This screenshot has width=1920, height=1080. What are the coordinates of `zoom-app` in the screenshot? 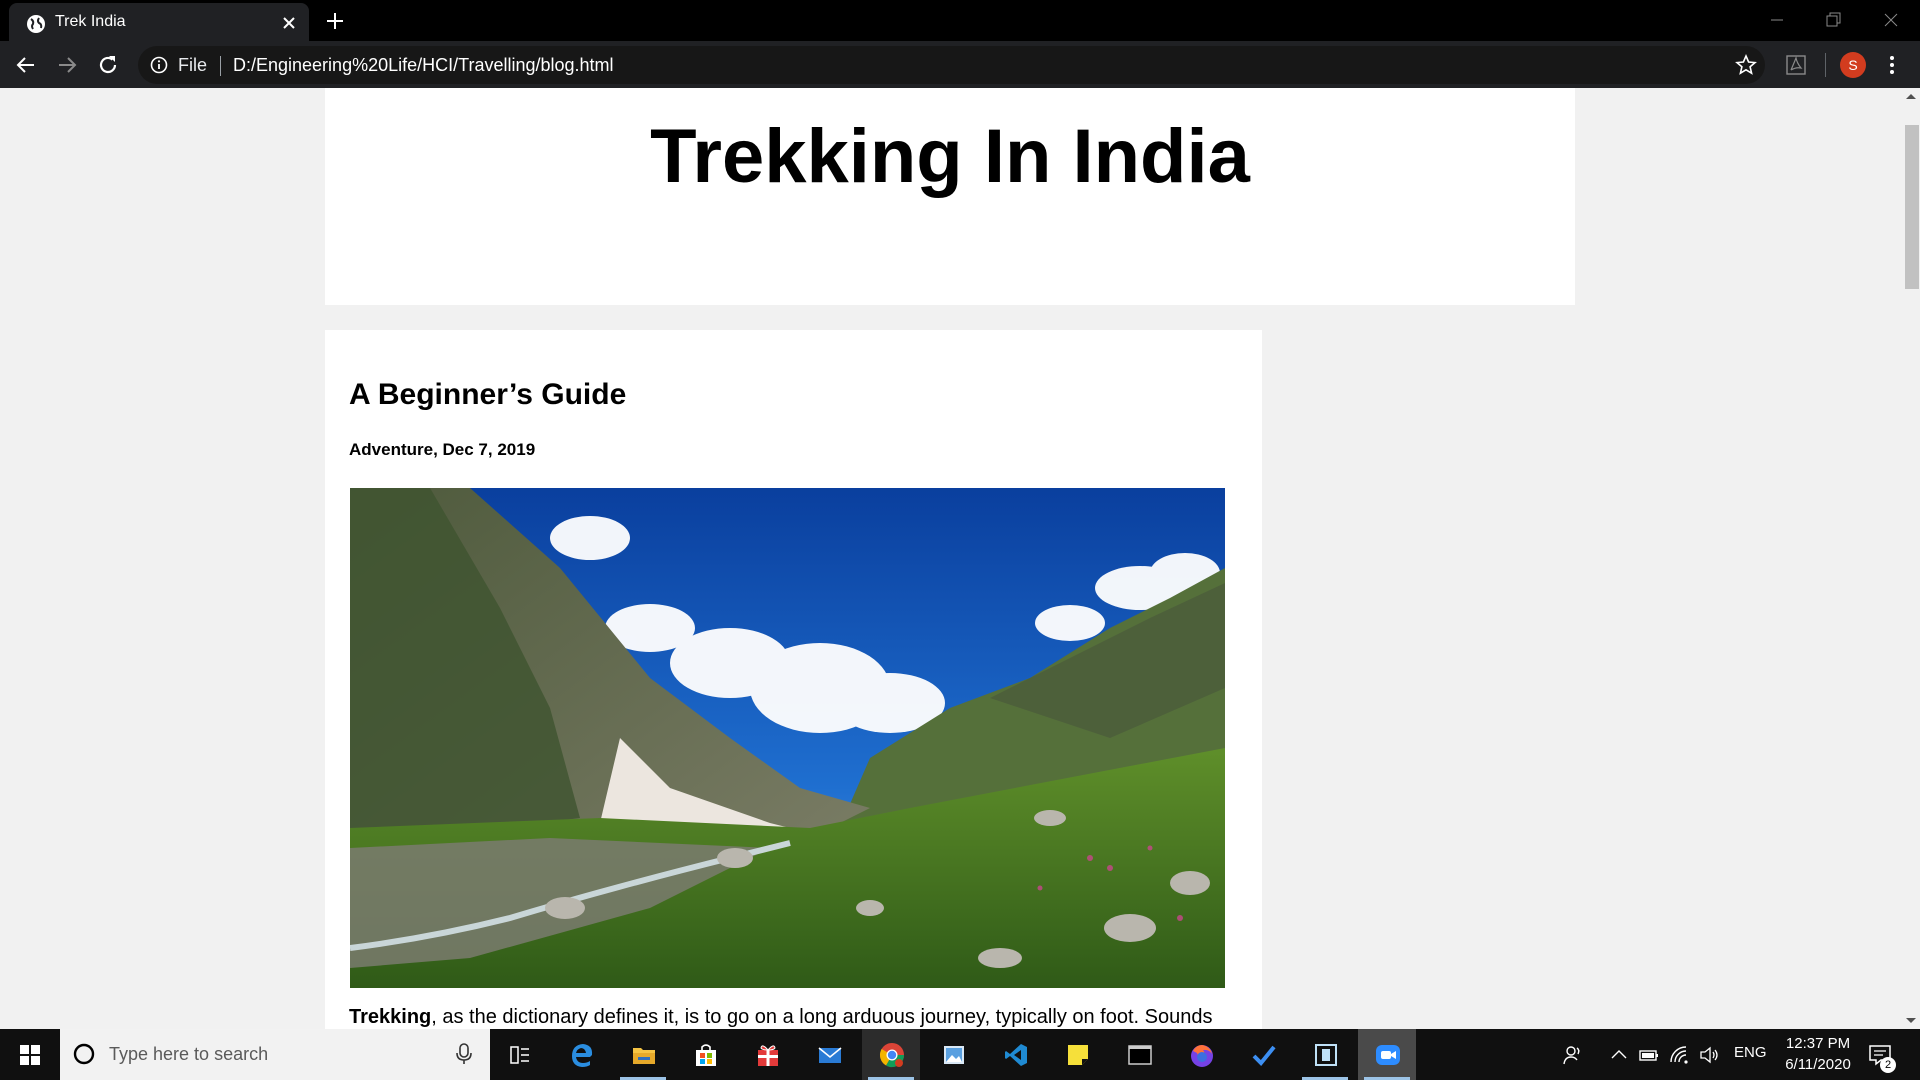 It's located at (1387, 1054).